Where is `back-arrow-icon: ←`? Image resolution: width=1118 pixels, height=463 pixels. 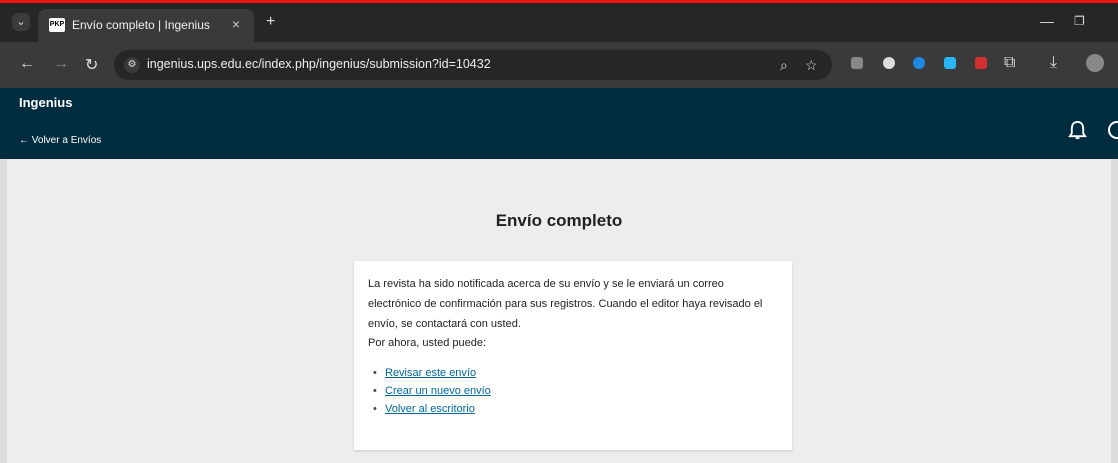
back-arrow-icon: ← is located at coordinates (27, 64).